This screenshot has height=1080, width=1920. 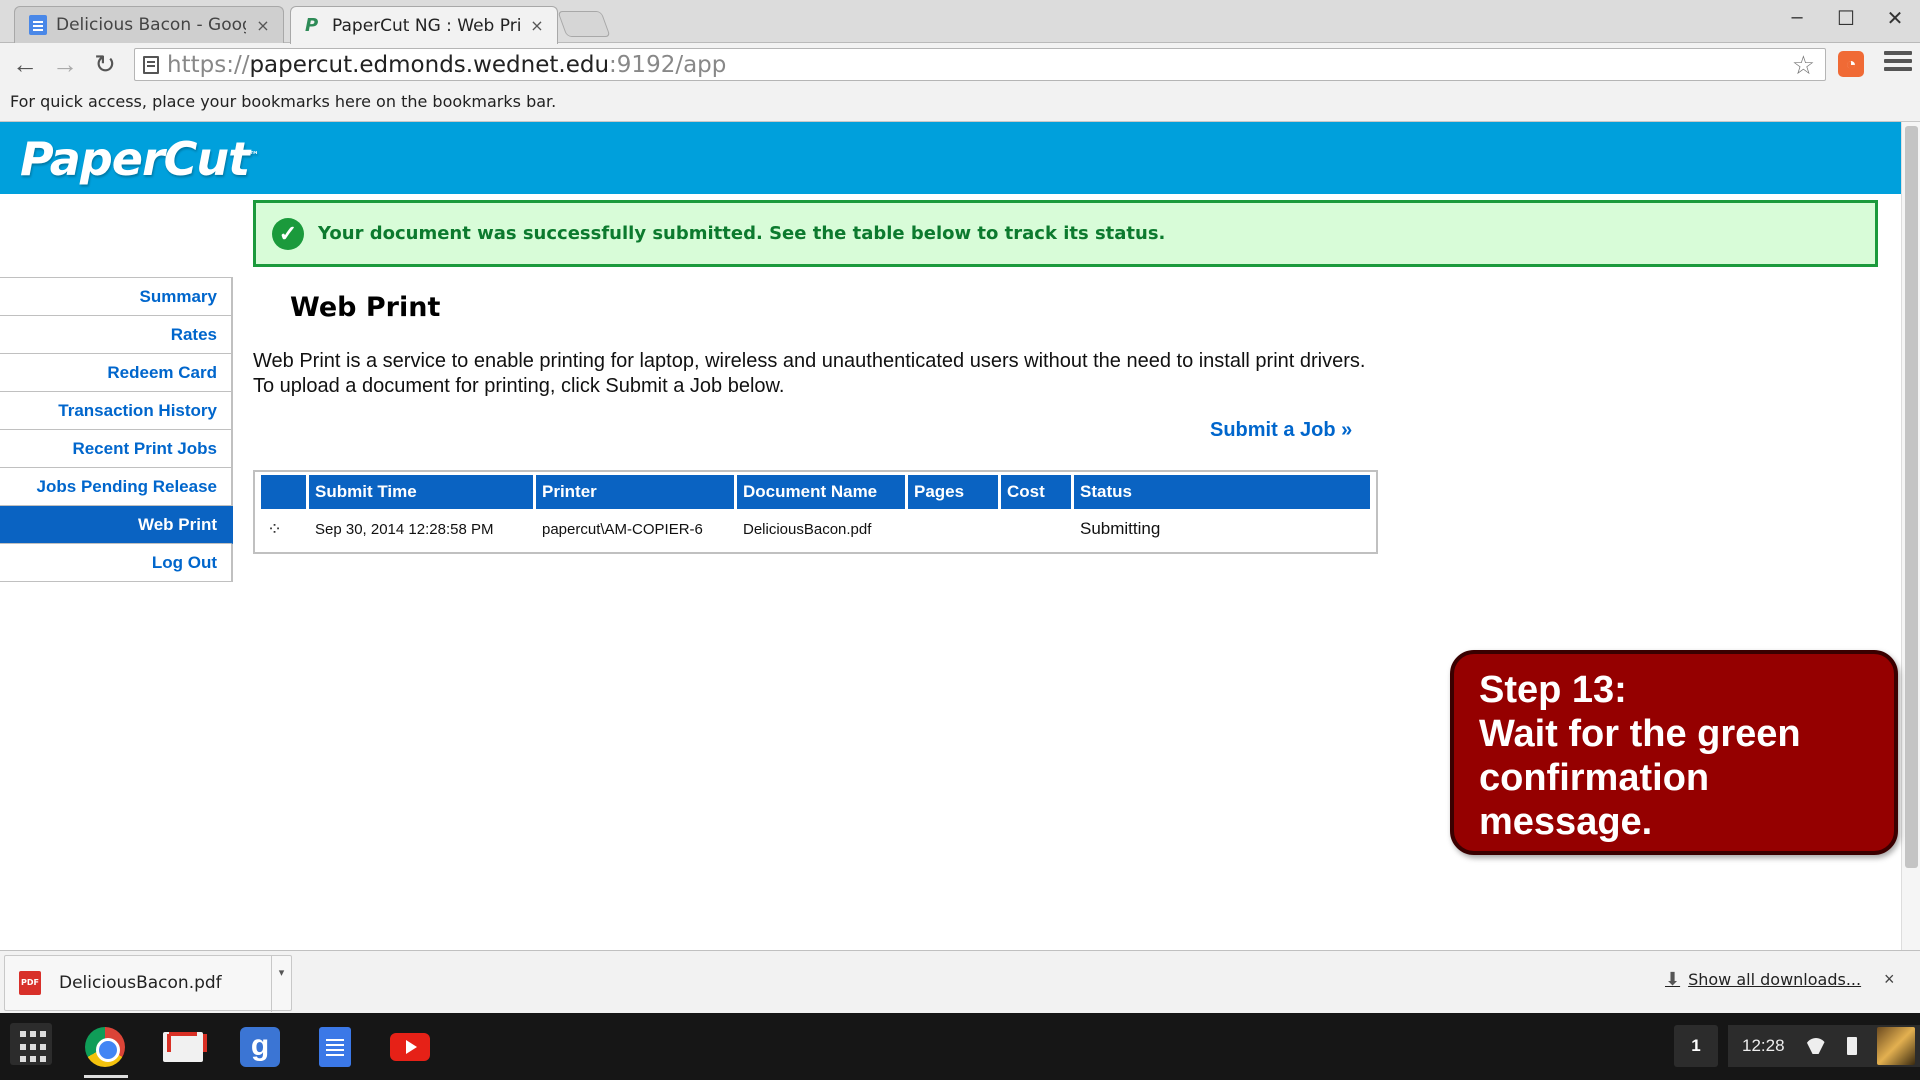 What do you see at coordinates (821, 492) in the screenshot?
I see `column-header-document-name: Document Name` at bounding box center [821, 492].